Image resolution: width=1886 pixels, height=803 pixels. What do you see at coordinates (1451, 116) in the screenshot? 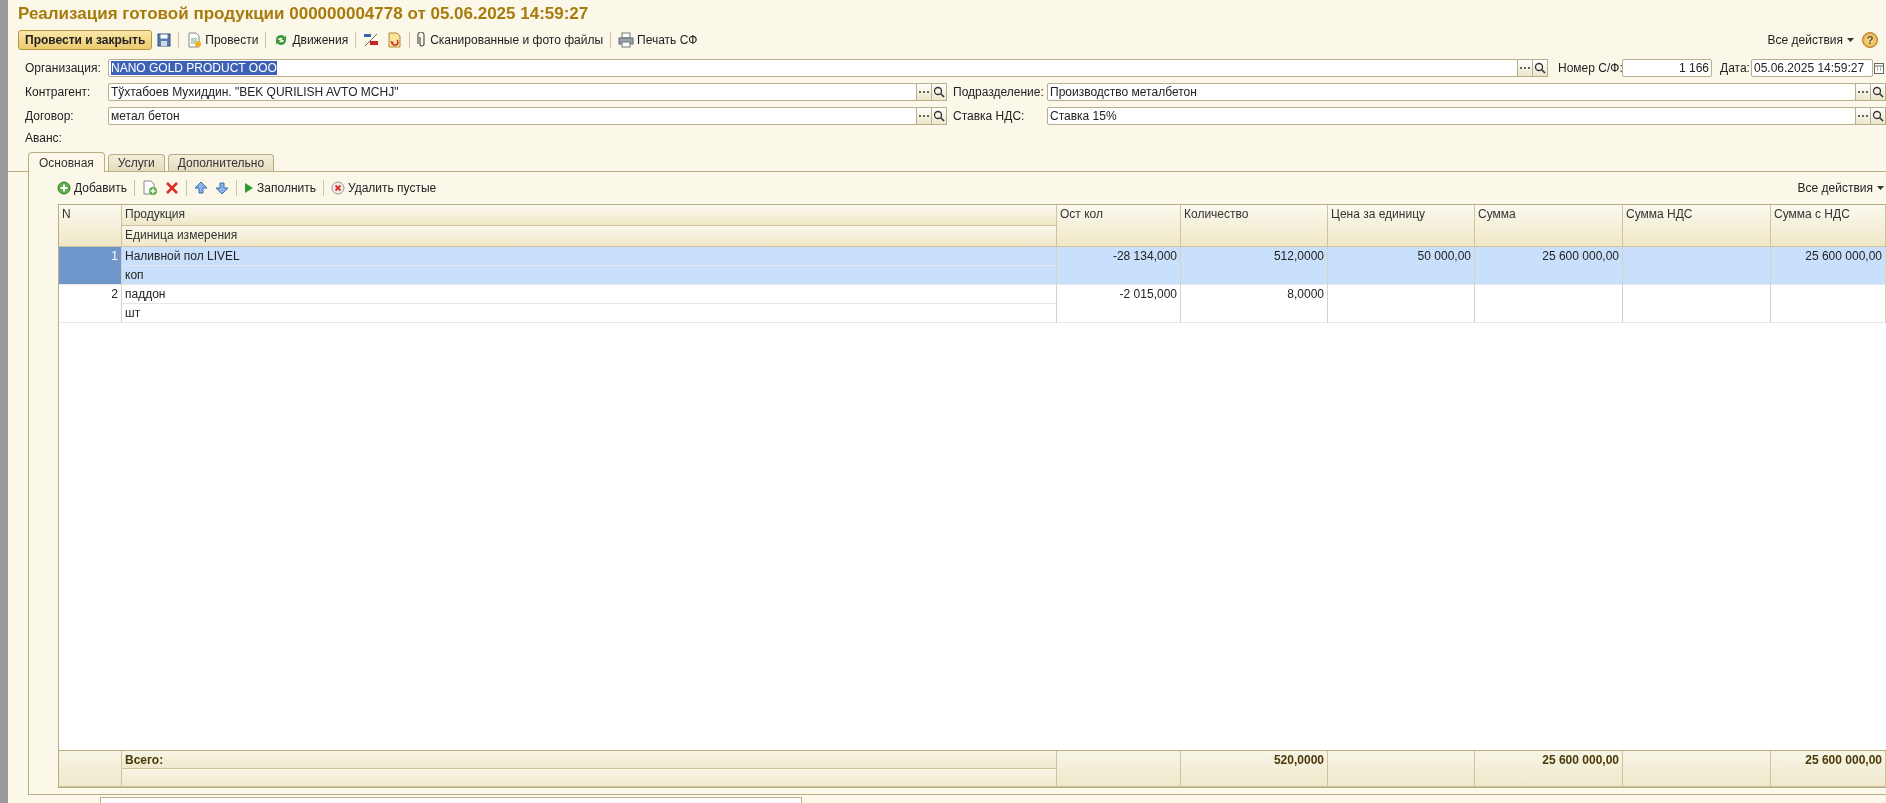
I see `input-field: Ставка 15%` at bounding box center [1451, 116].